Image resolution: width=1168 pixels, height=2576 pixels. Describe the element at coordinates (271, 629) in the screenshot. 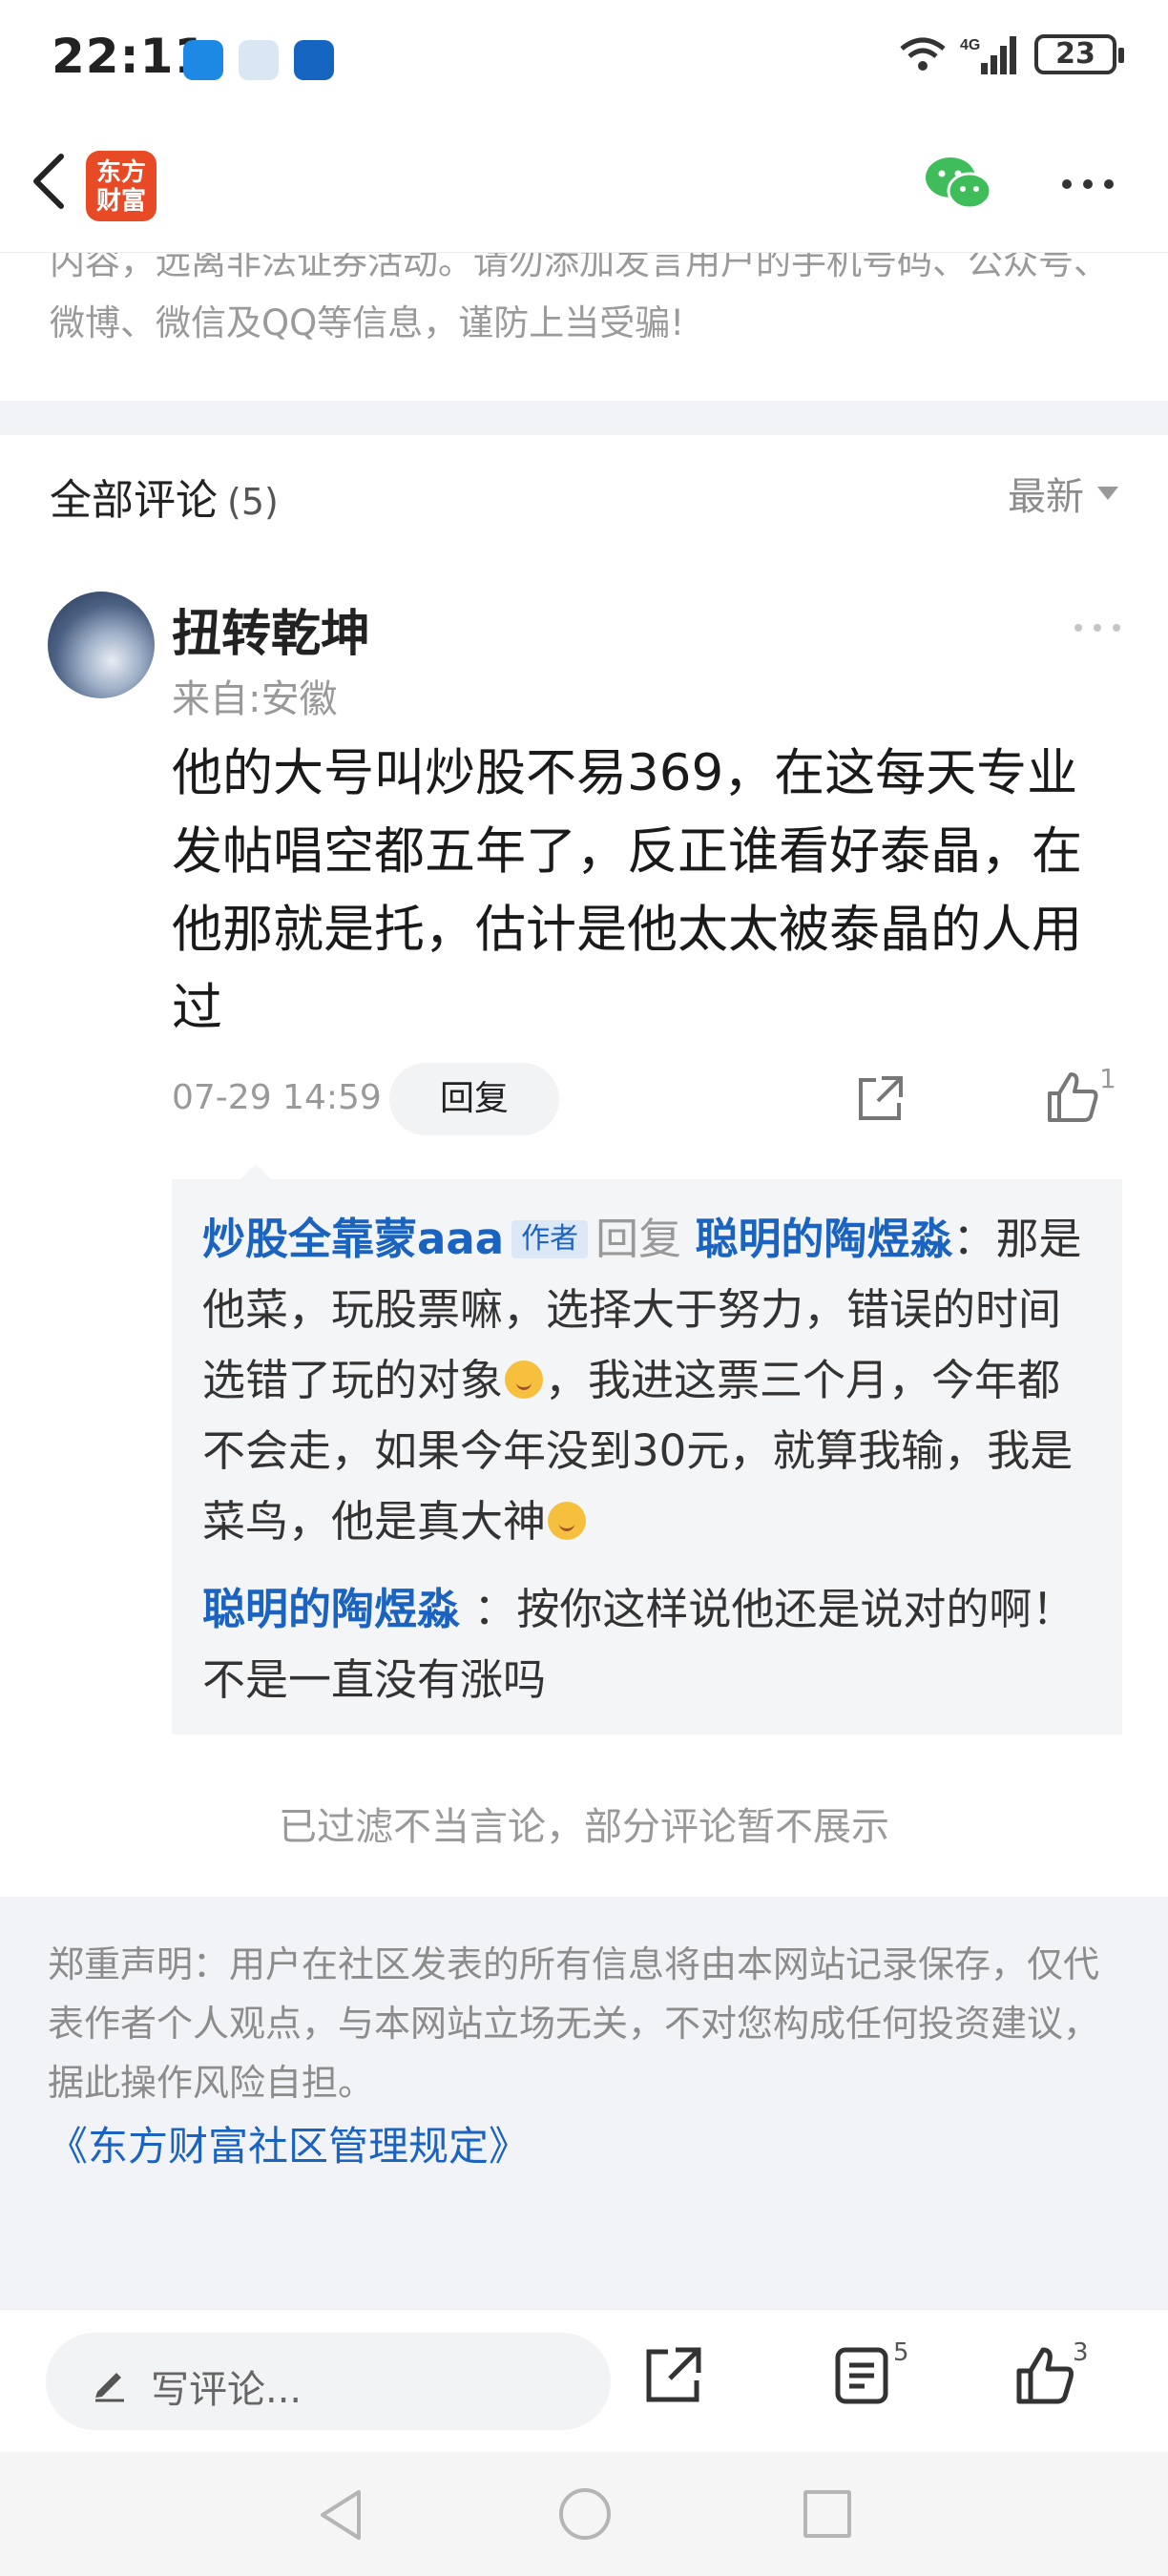

I see `comment-username: 扭转乾坤` at that location.